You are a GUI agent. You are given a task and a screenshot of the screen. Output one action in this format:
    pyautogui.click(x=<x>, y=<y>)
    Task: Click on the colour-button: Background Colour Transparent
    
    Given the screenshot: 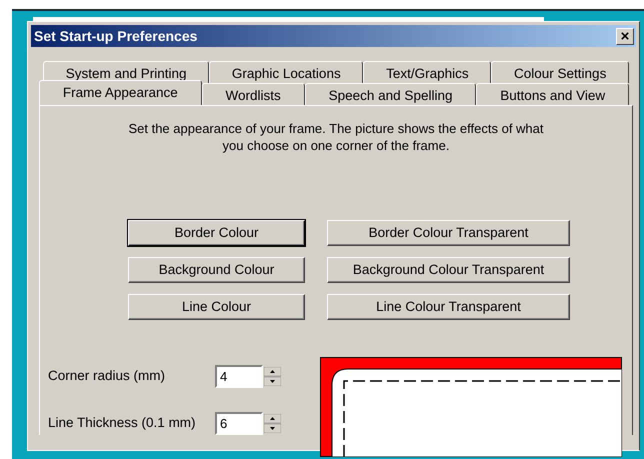 What is the action you would take?
    pyautogui.click(x=448, y=270)
    